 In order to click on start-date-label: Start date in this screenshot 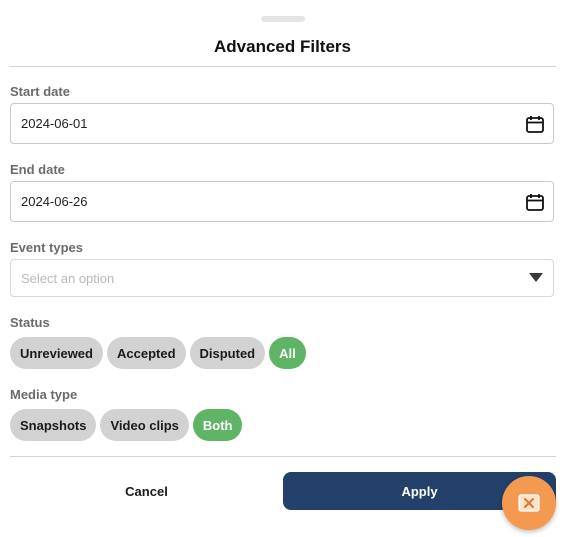, I will do `click(40, 91)`.